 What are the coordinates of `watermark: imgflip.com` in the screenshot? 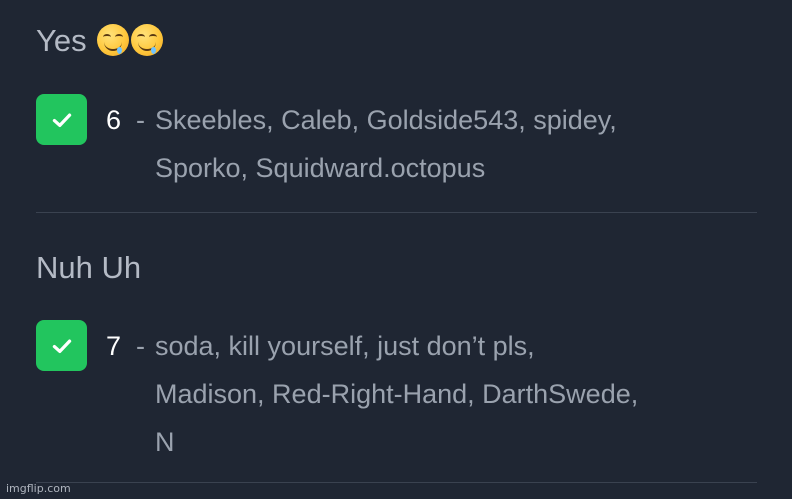 It's located at (38, 488).